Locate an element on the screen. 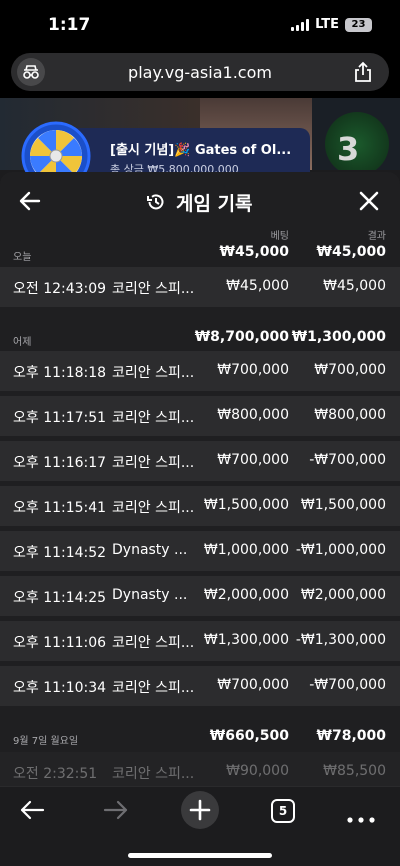 Image resolution: width=400 pixels, height=866 pixels. group-result-total: ₩1,300,000 is located at coordinates (338, 337).